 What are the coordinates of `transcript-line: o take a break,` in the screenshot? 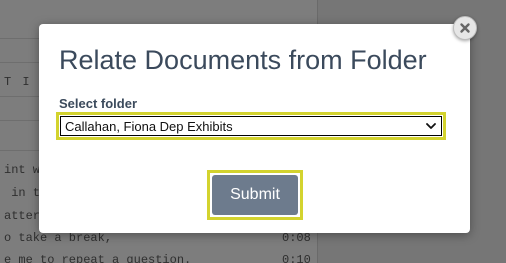 It's located at (58, 238).